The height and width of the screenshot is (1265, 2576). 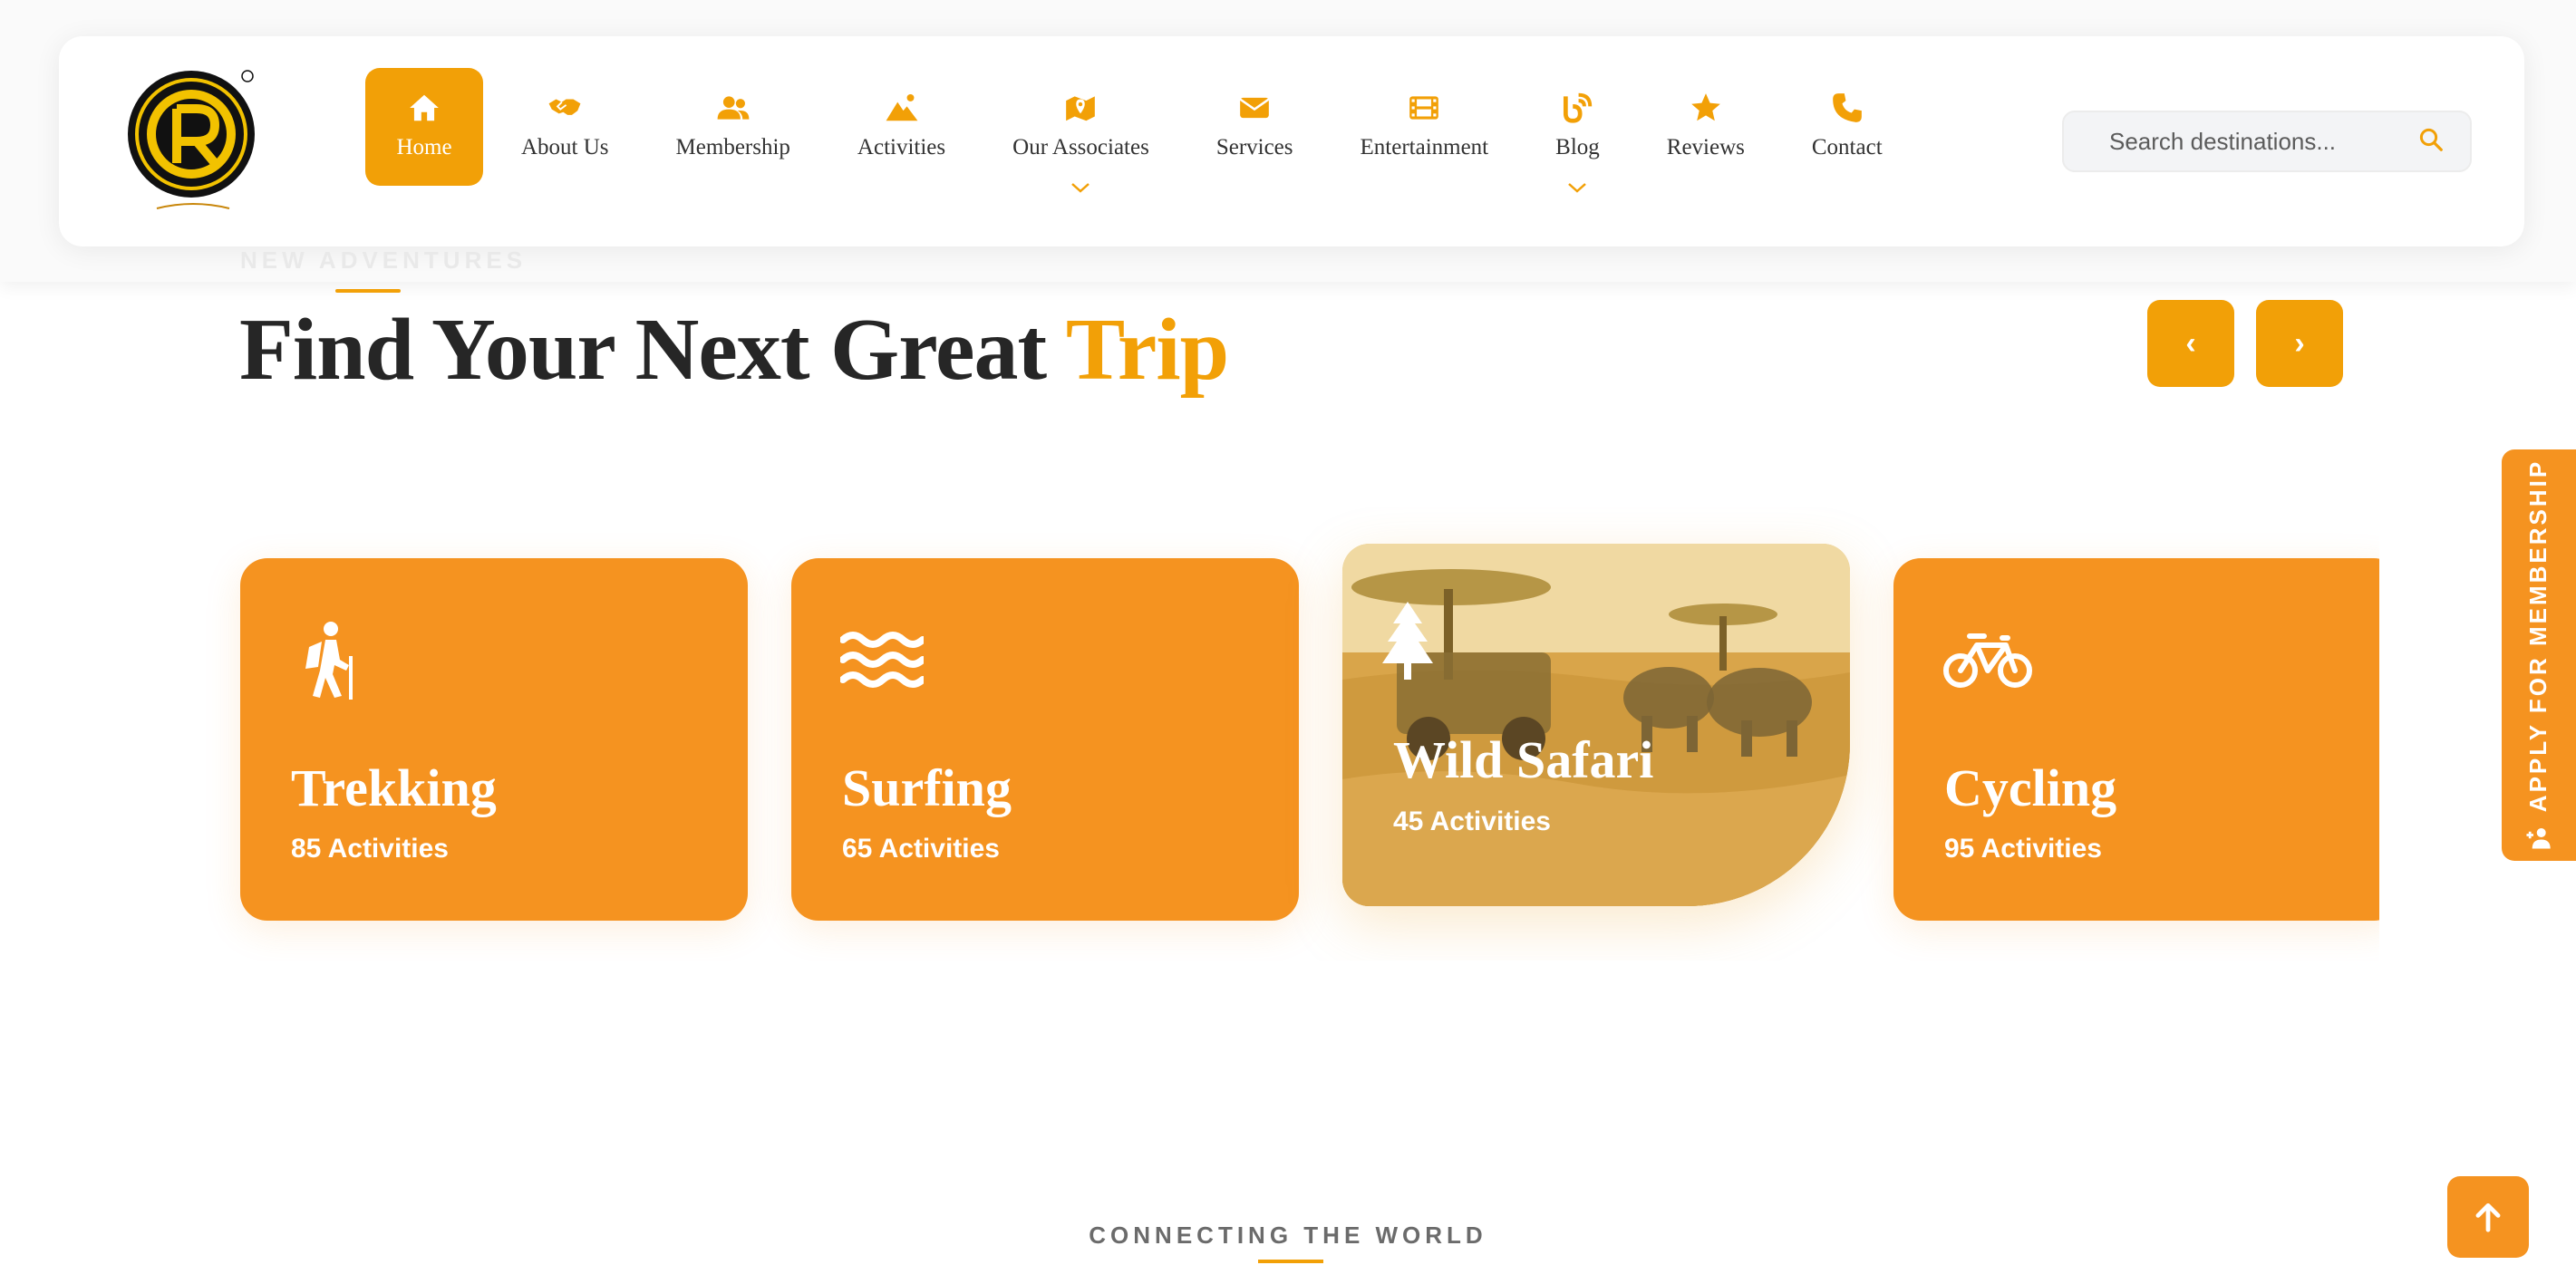 I want to click on section-eyebrow: NEW ADVENTURES, so click(x=384, y=260).